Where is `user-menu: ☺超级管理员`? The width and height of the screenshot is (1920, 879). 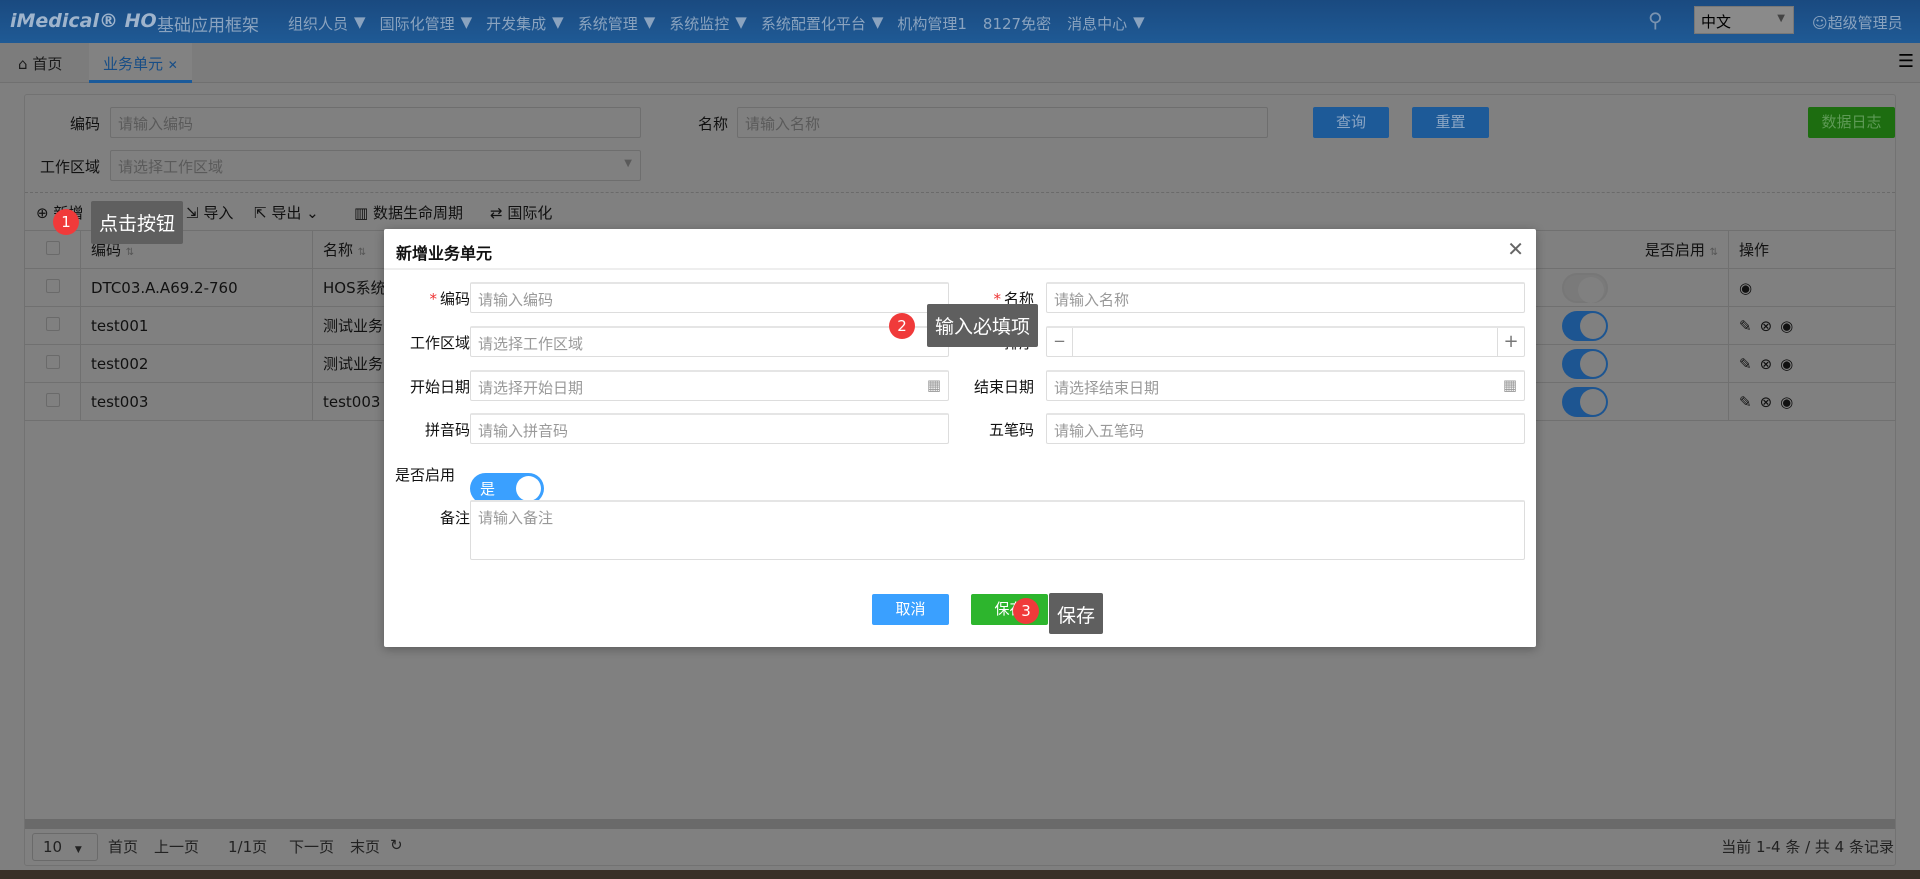 user-menu: ☺超级管理员 is located at coordinates (1857, 22).